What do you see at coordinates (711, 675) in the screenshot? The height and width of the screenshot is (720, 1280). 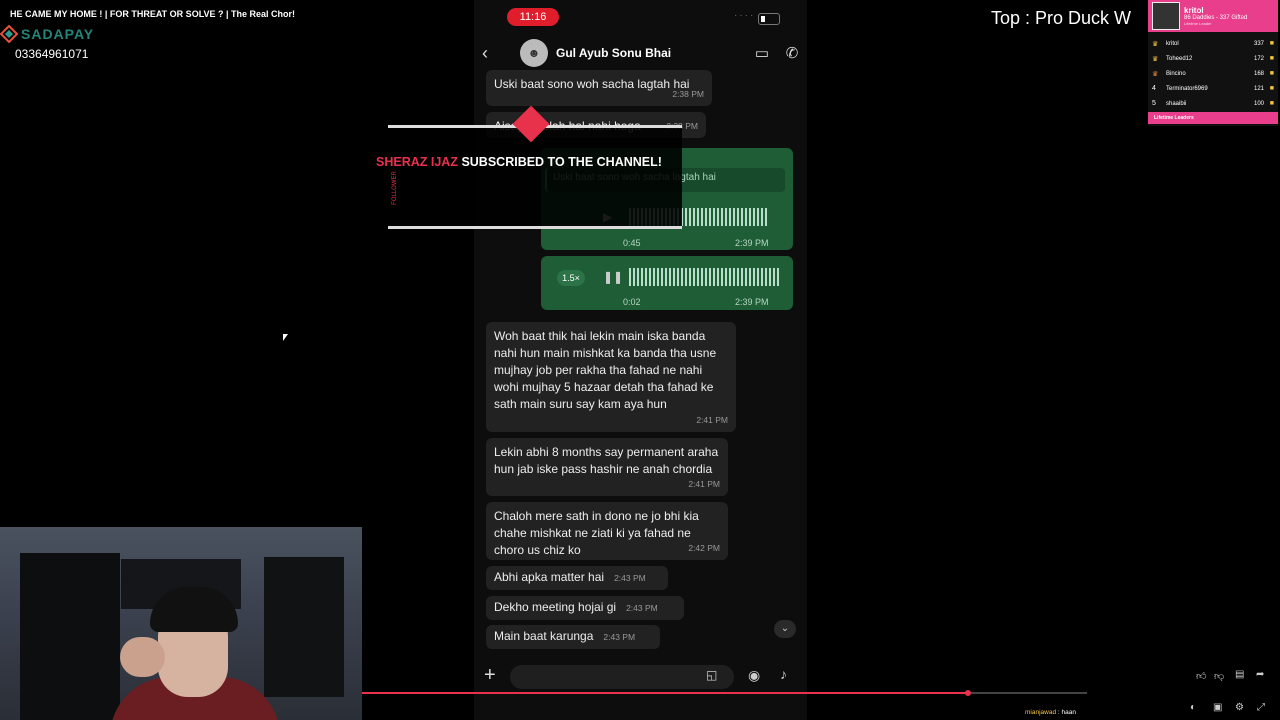 I see `sticker-icon: ◱` at bounding box center [711, 675].